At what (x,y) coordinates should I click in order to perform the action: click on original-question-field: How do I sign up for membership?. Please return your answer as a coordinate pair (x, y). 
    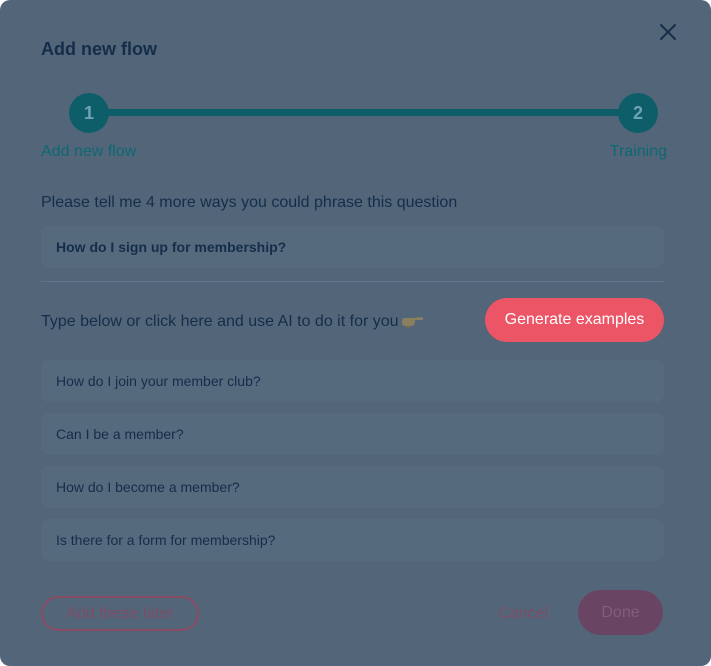
    Looking at the image, I should click on (352, 247).